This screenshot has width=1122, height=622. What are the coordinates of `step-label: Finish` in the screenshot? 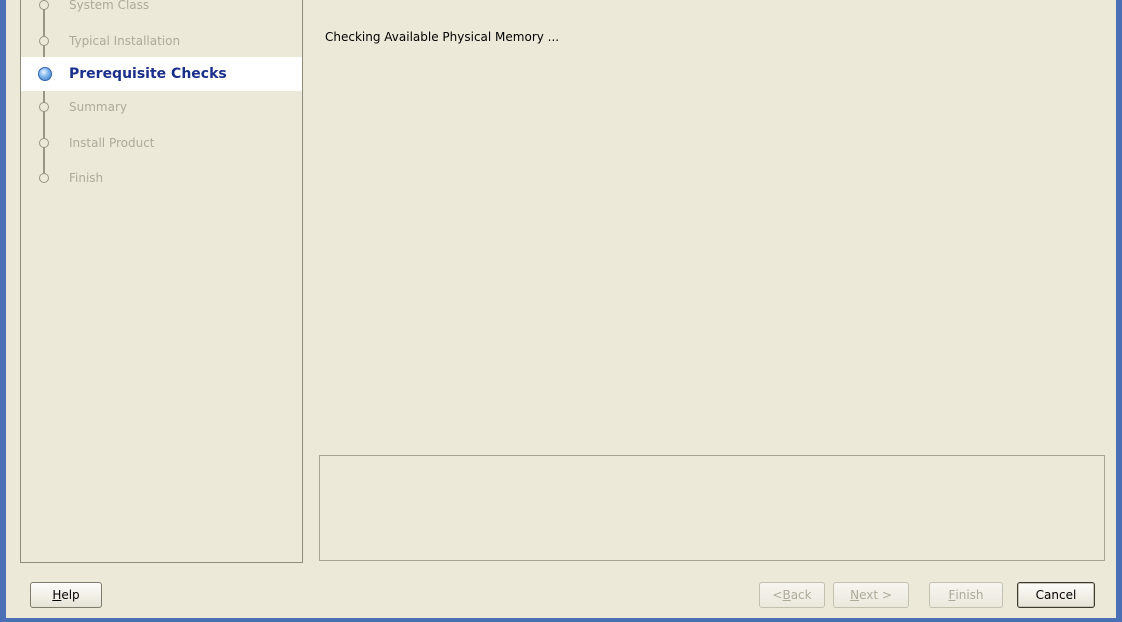 It's located at (86, 178).